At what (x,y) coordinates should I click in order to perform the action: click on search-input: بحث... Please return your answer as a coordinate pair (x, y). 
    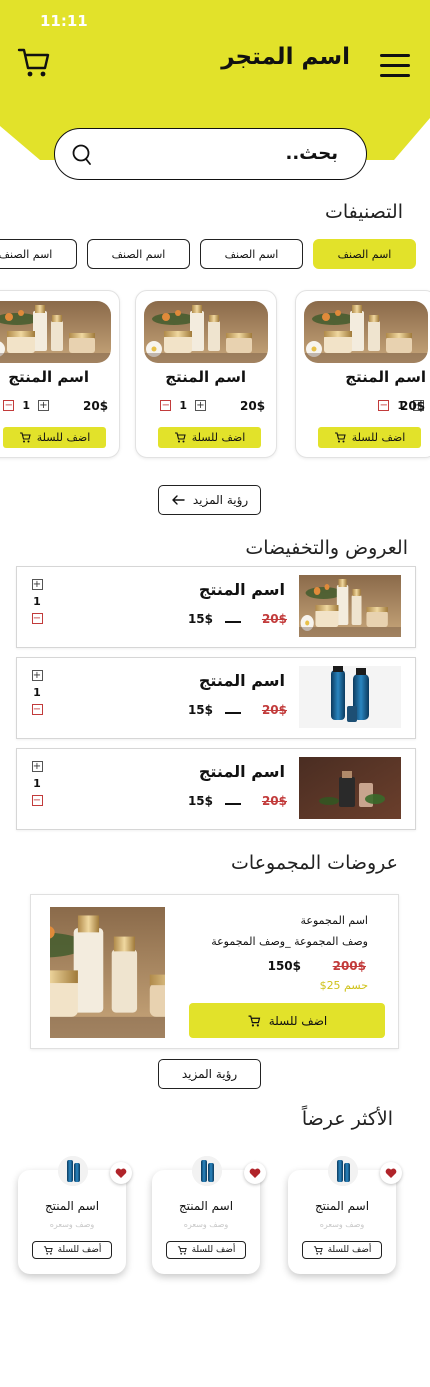
    Looking at the image, I should click on (210, 154).